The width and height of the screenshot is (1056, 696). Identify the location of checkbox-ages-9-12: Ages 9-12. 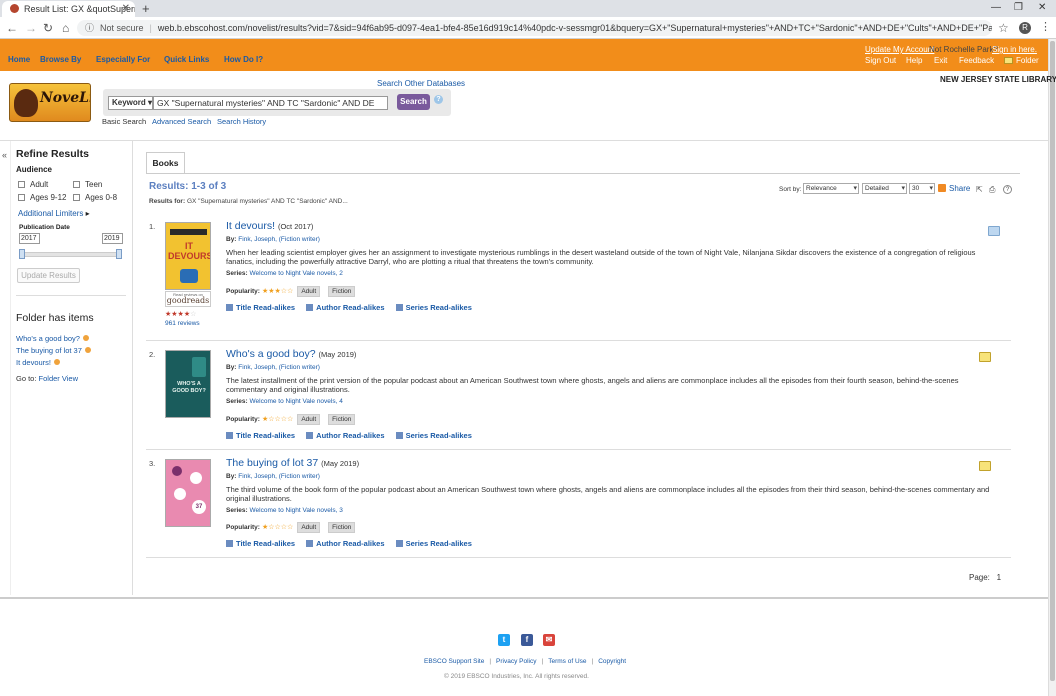
(42, 197).